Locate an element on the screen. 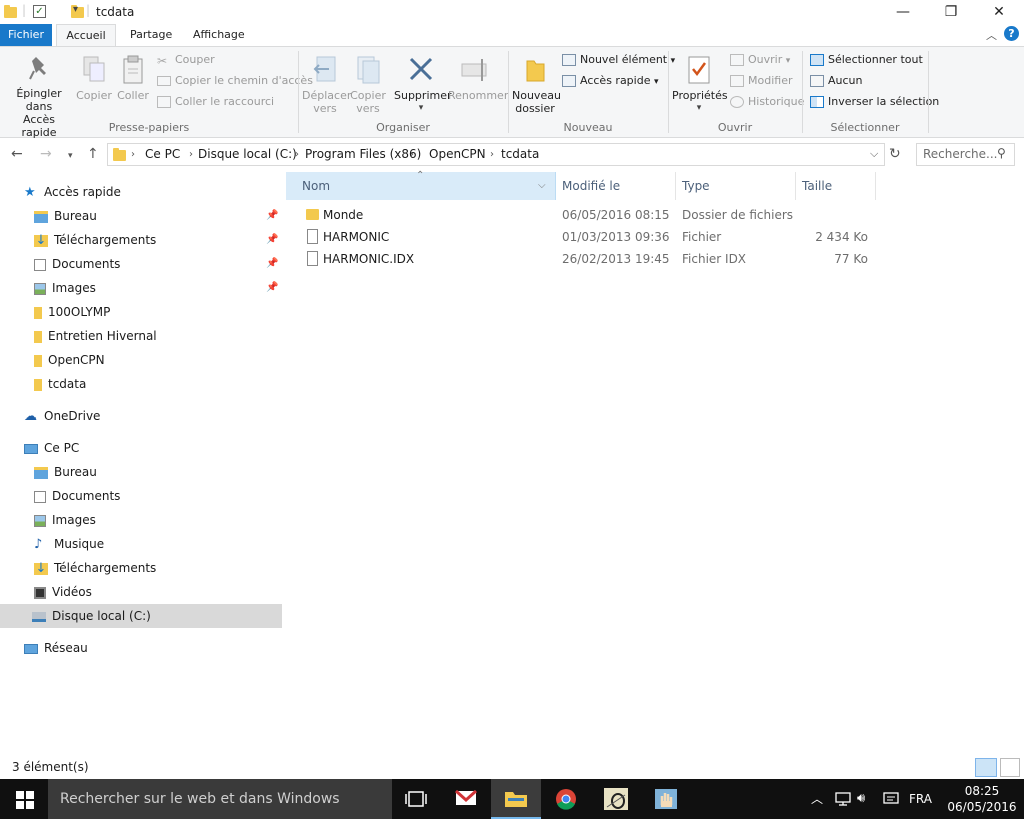  close-button: ✕ is located at coordinates (999, 12).